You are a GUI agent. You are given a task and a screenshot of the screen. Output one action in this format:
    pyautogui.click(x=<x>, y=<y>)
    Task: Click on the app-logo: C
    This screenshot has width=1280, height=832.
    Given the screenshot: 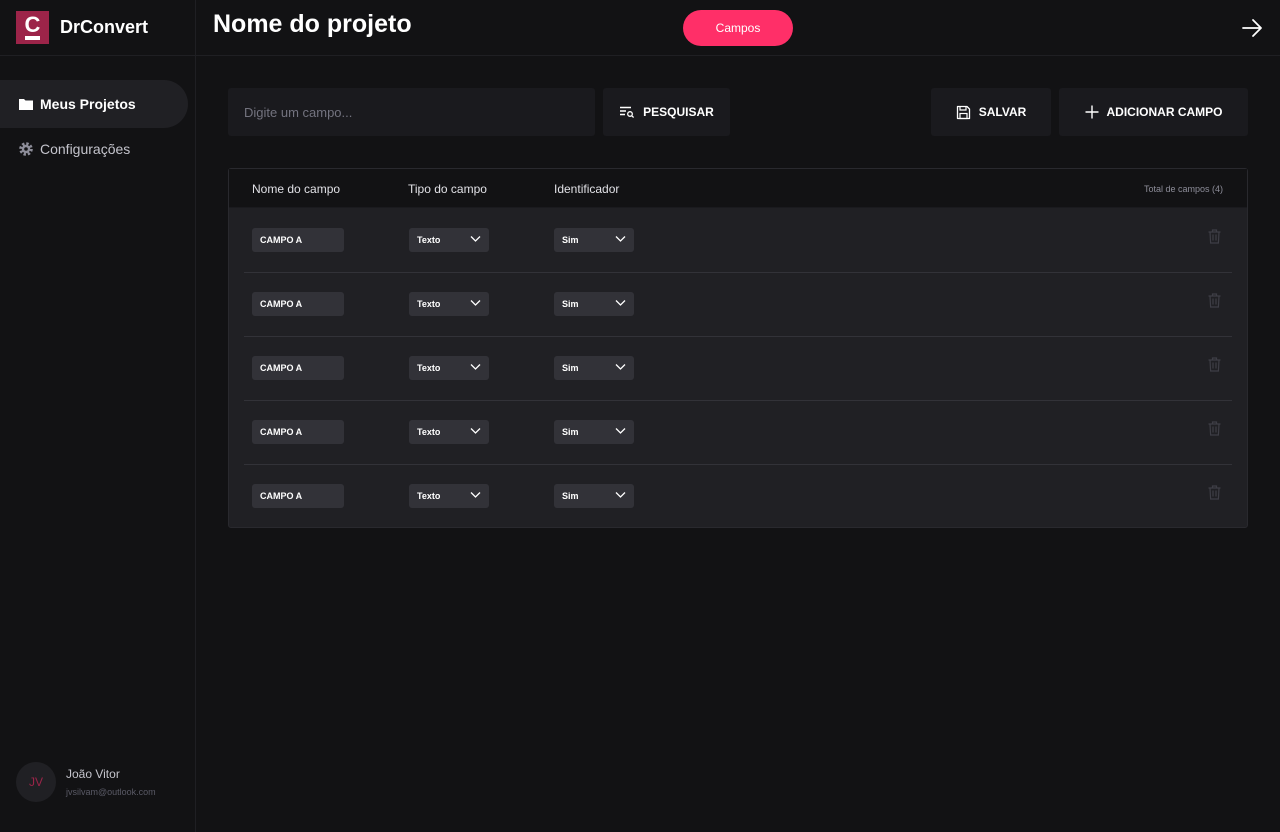 What is the action you would take?
    pyautogui.click(x=32, y=27)
    